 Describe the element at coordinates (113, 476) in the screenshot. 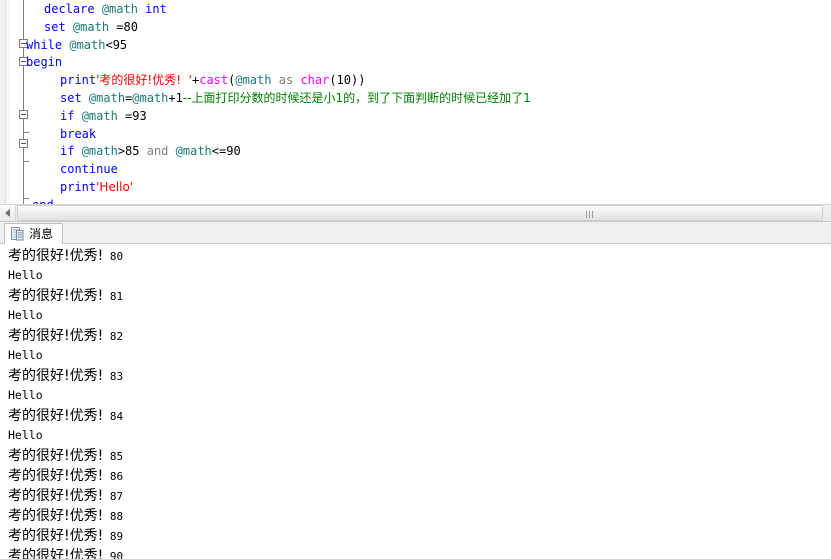

I see `message-score: 86` at that location.